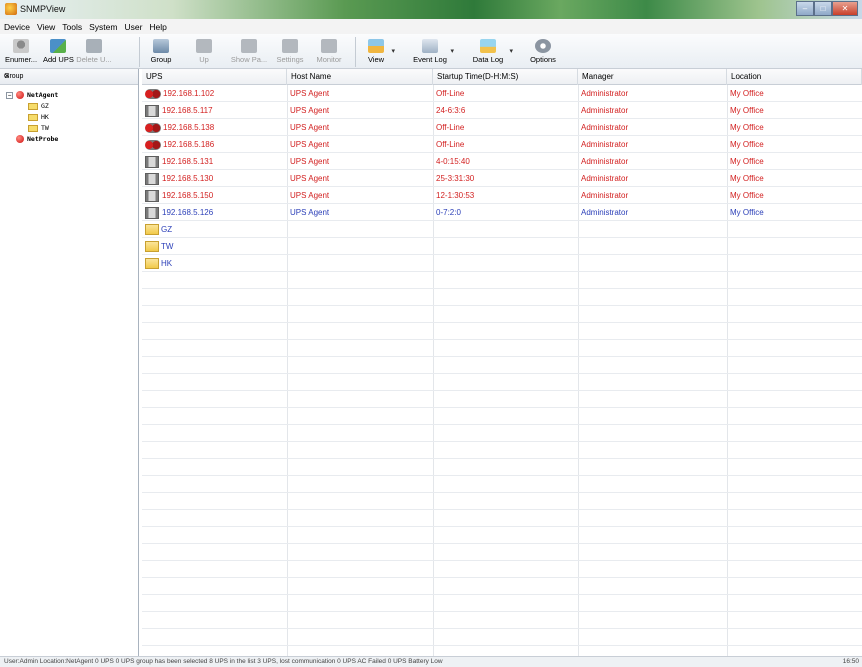 This screenshot has height=667, width=862. Describe the element at coordinates (139, 52) in the screenshot. I see `toolbar-separator` at that location.